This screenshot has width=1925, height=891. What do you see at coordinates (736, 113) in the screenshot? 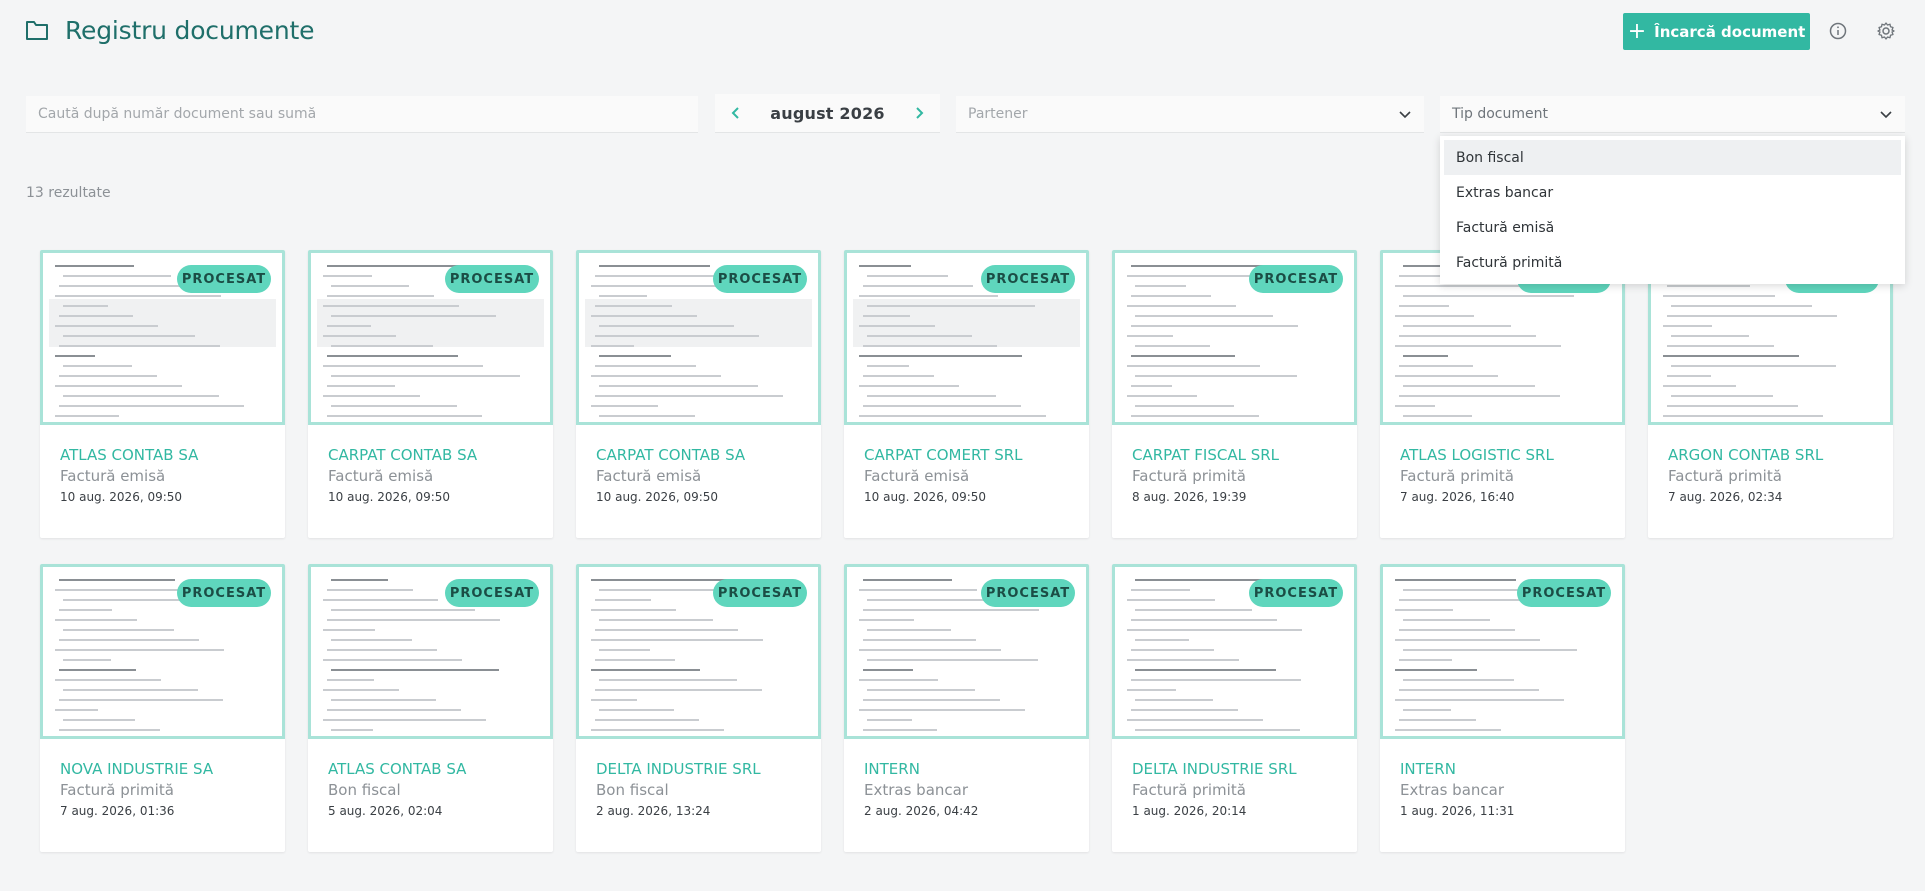
I see `chevron-left-icon` at bounding box center [736, 113].